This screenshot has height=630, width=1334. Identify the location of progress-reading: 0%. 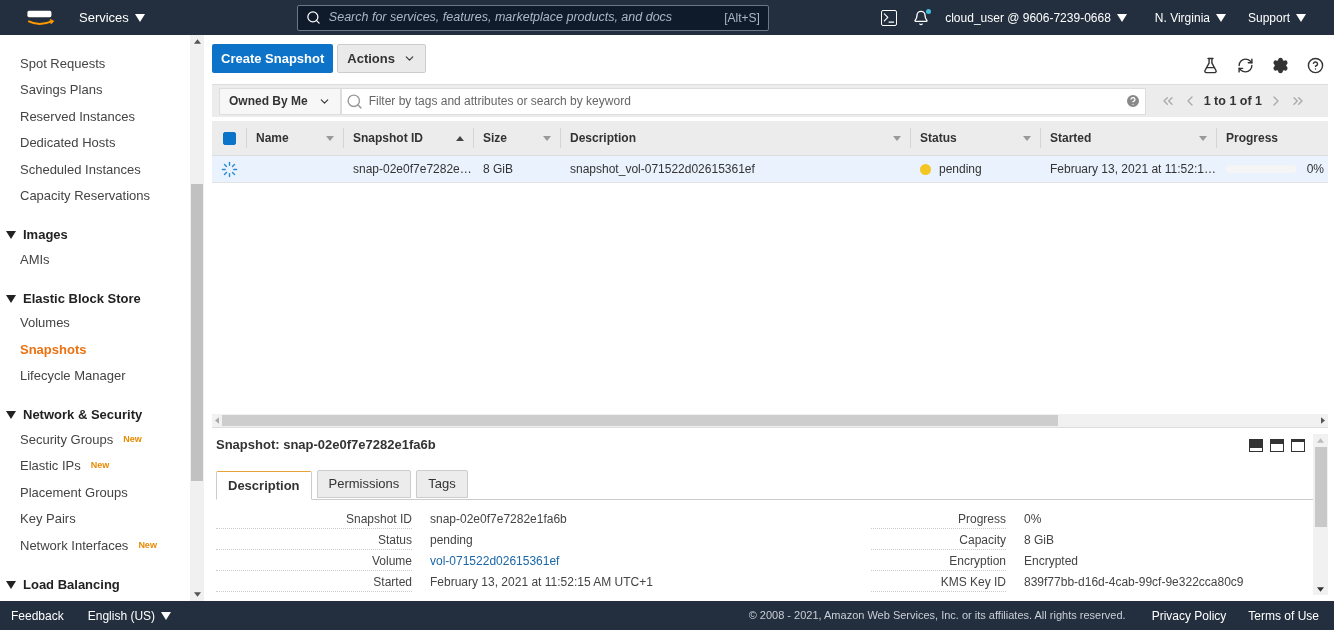
(1315, 169).